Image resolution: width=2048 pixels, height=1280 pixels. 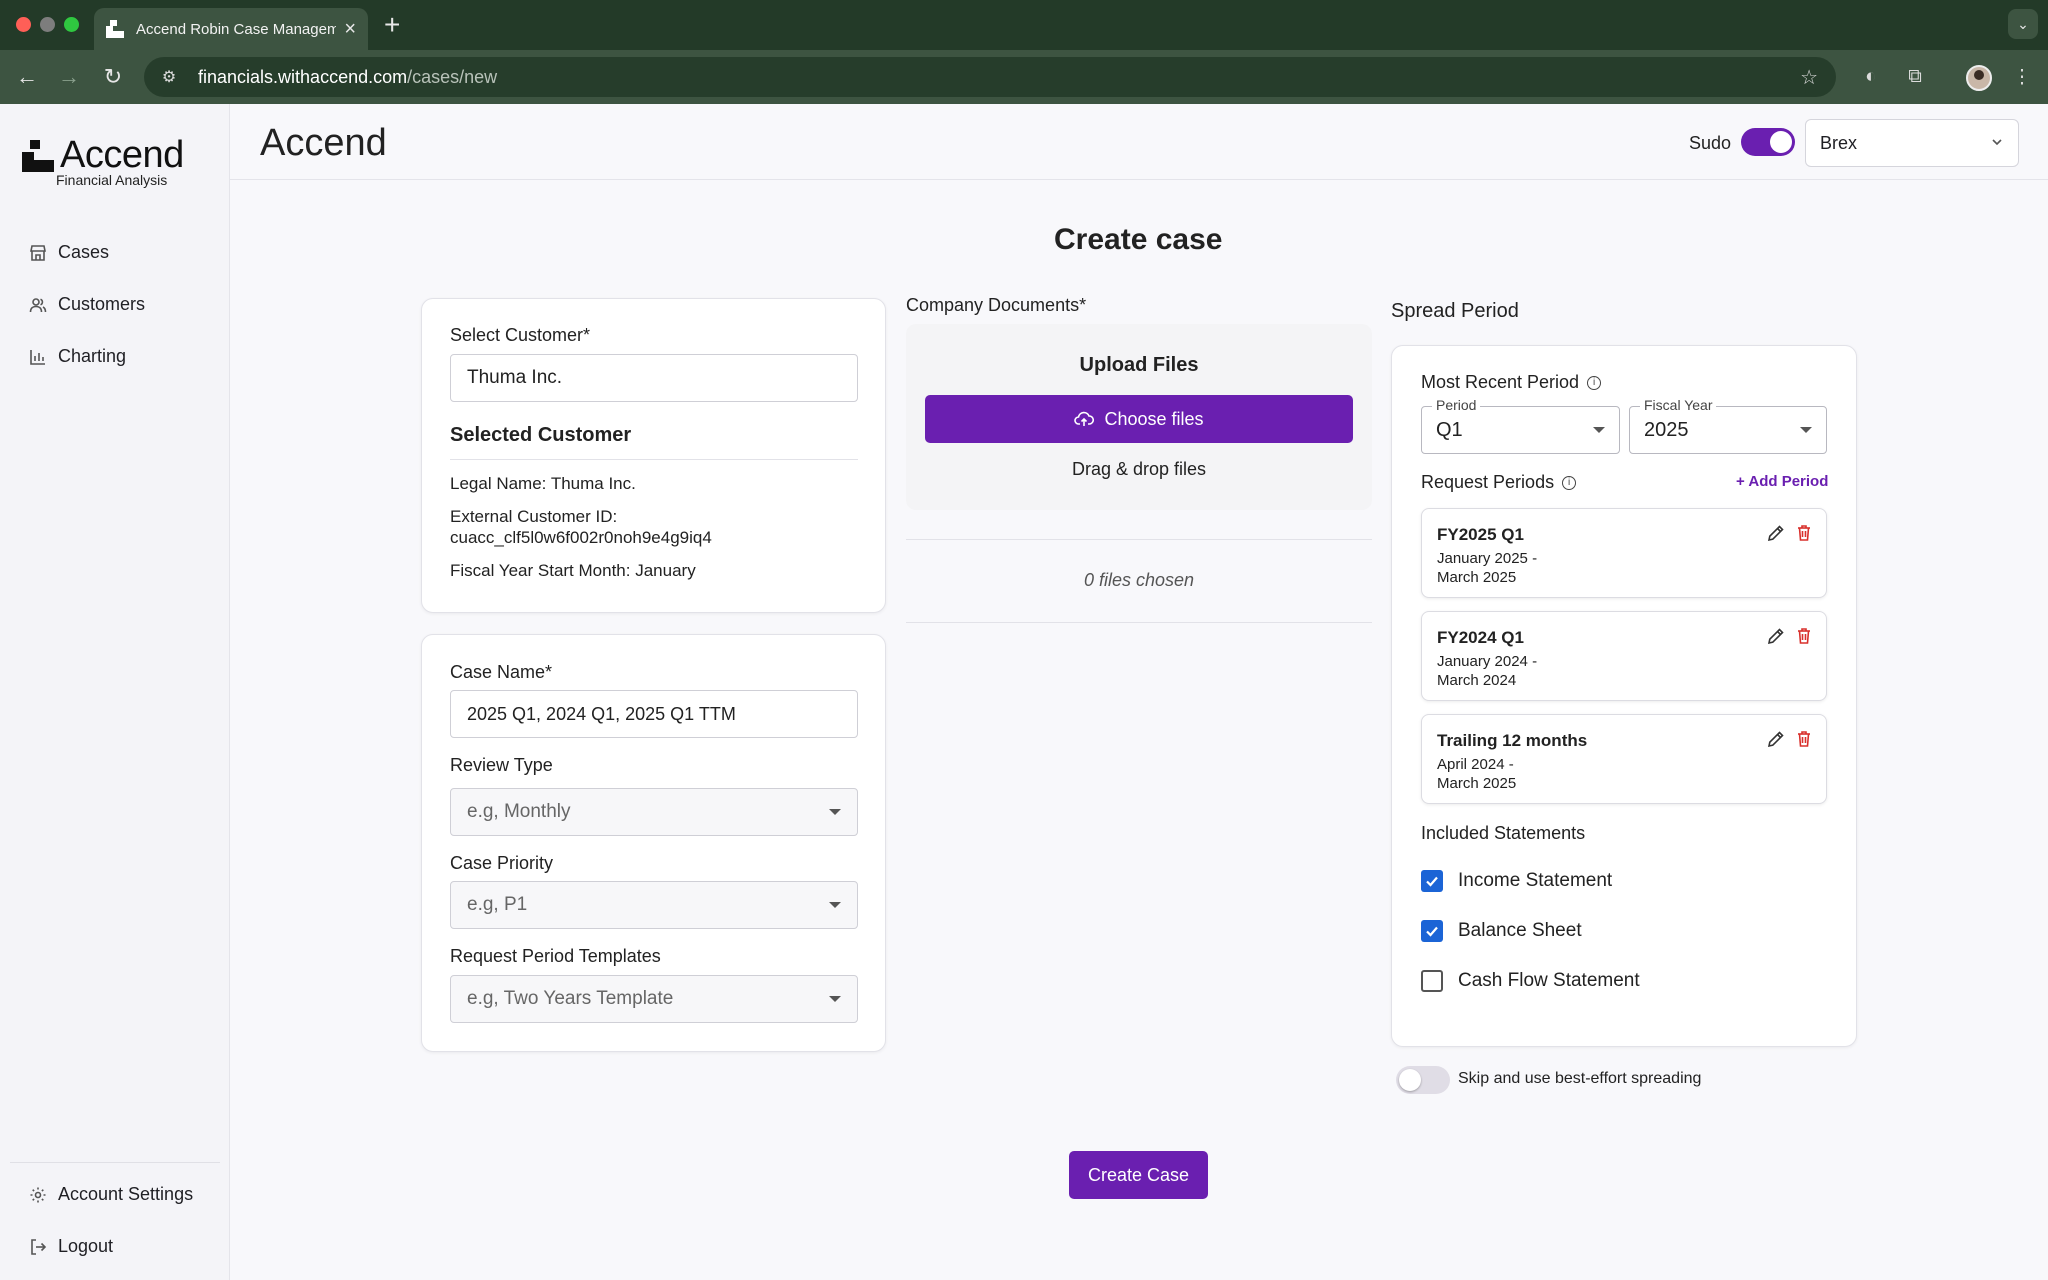 What do you see at coordinates (115, 29) in the screenshot?
I see `accend-favicon-icon` at bounding box center [115, 29].